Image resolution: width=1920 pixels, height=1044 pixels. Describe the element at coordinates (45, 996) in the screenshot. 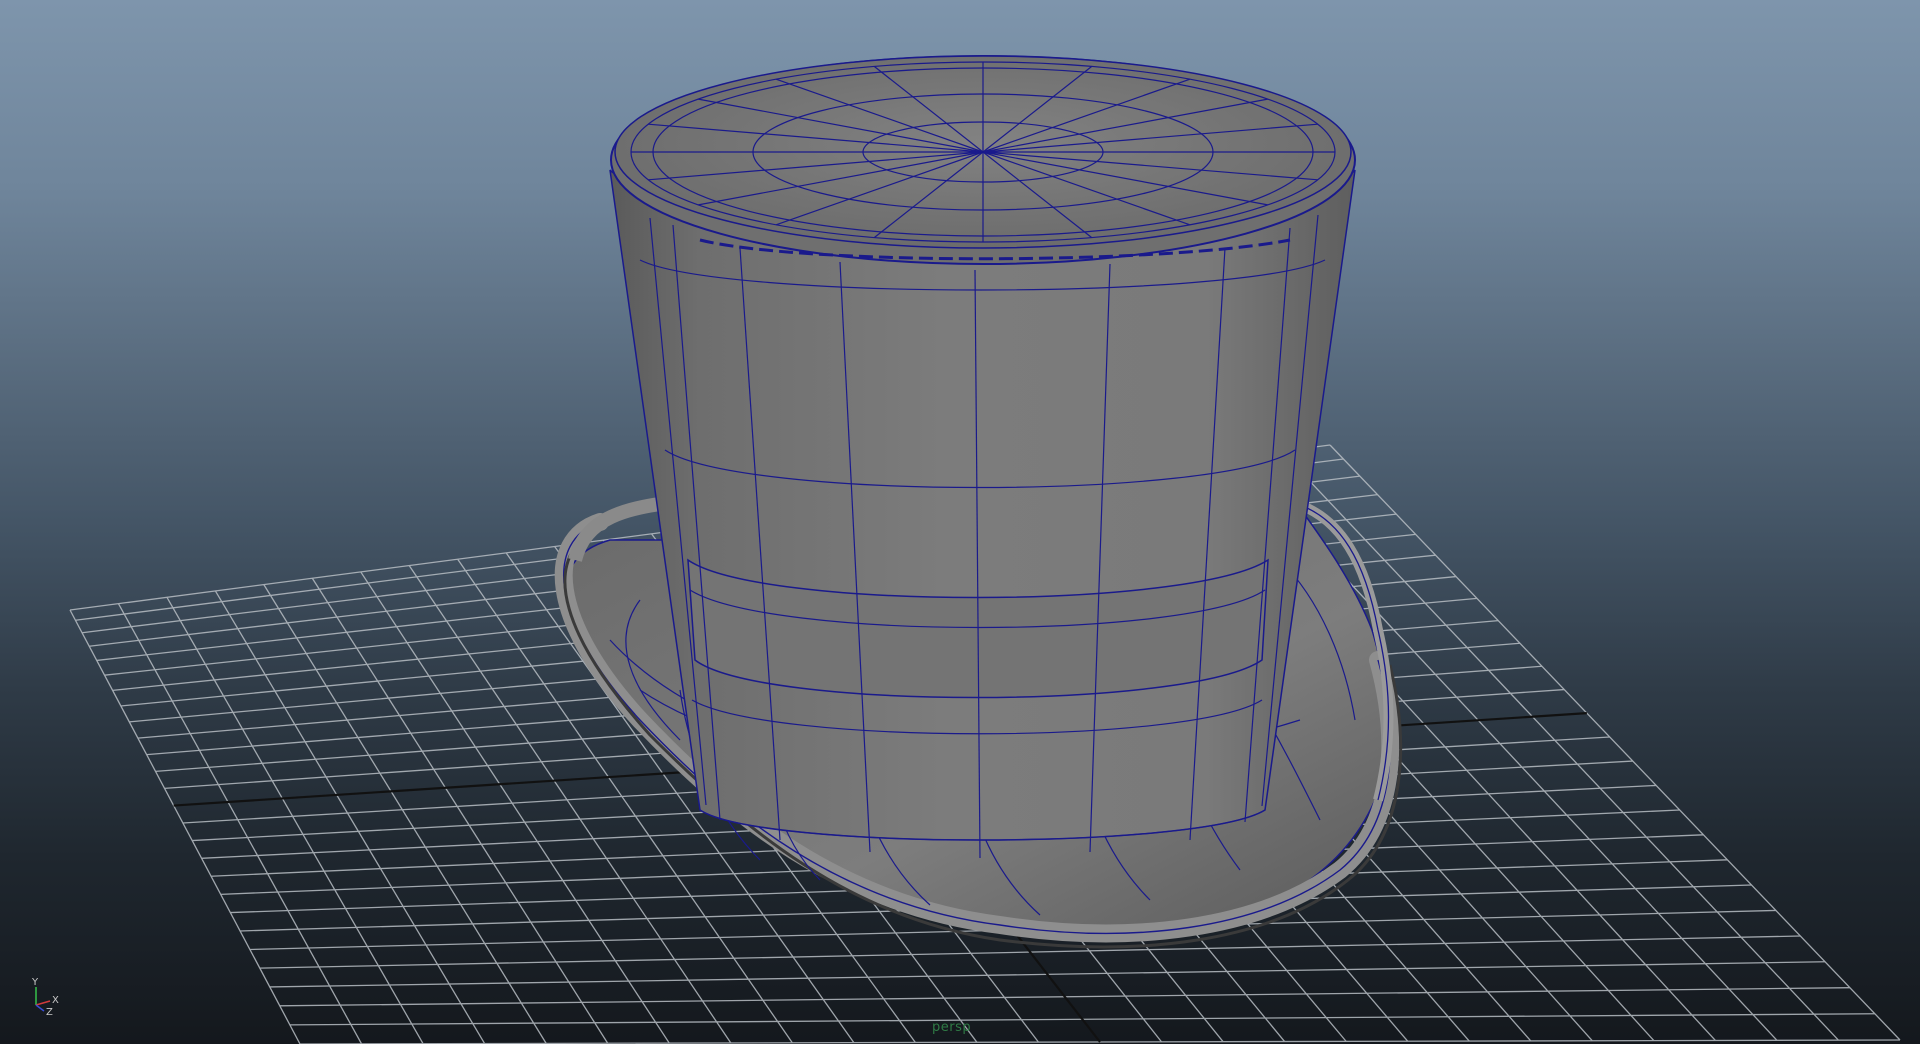

I see `axis-gizmo: Y X Z` at that location.